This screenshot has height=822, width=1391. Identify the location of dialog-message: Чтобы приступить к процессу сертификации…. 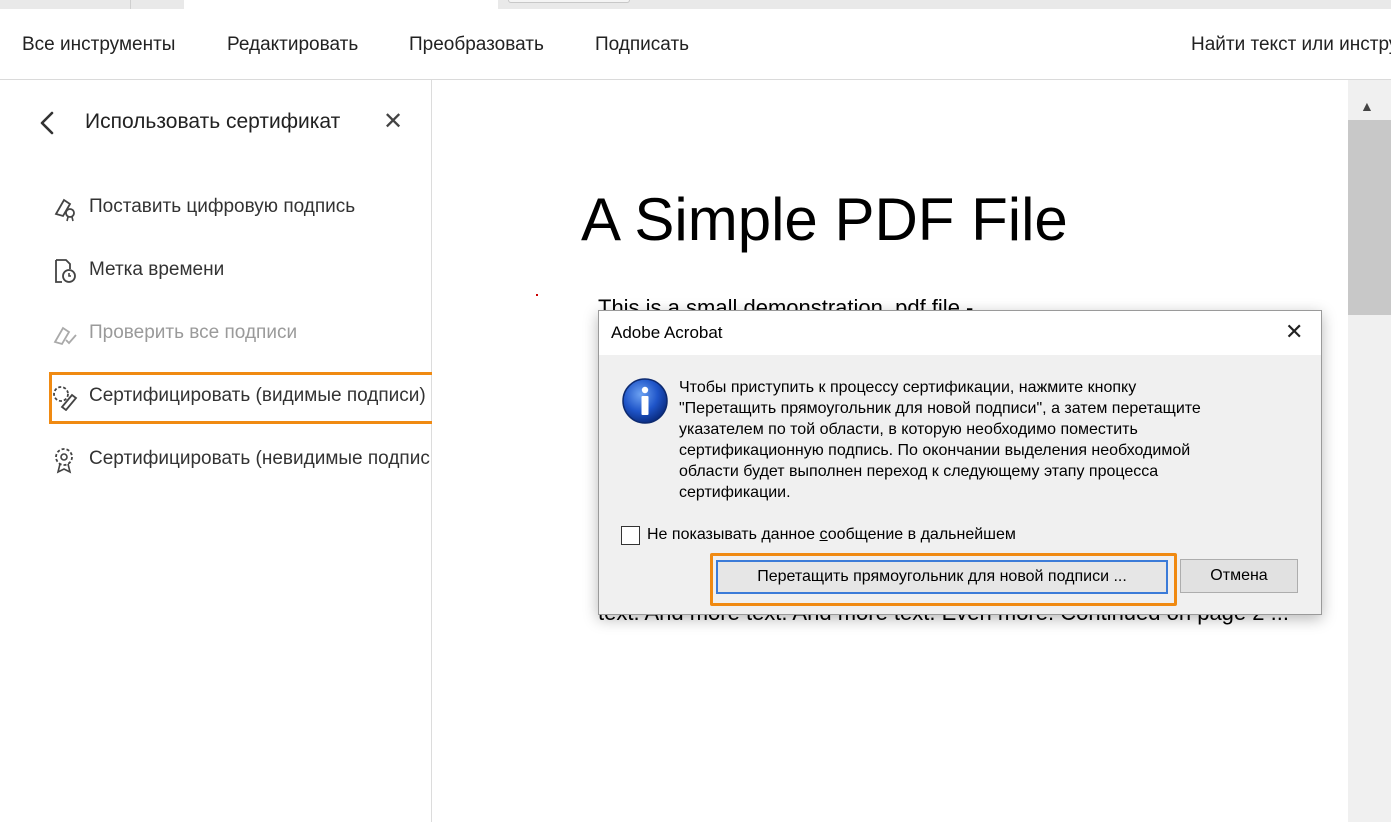
(940, 440).